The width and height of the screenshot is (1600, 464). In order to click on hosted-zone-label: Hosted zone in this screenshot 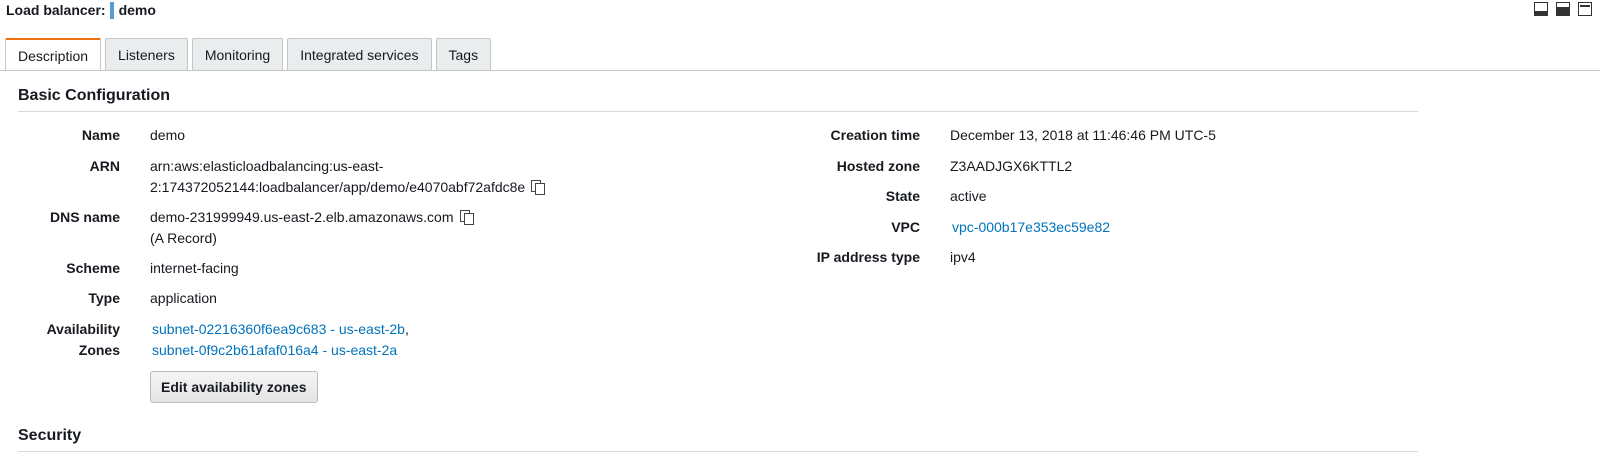, I will do `click(878, 166)`.